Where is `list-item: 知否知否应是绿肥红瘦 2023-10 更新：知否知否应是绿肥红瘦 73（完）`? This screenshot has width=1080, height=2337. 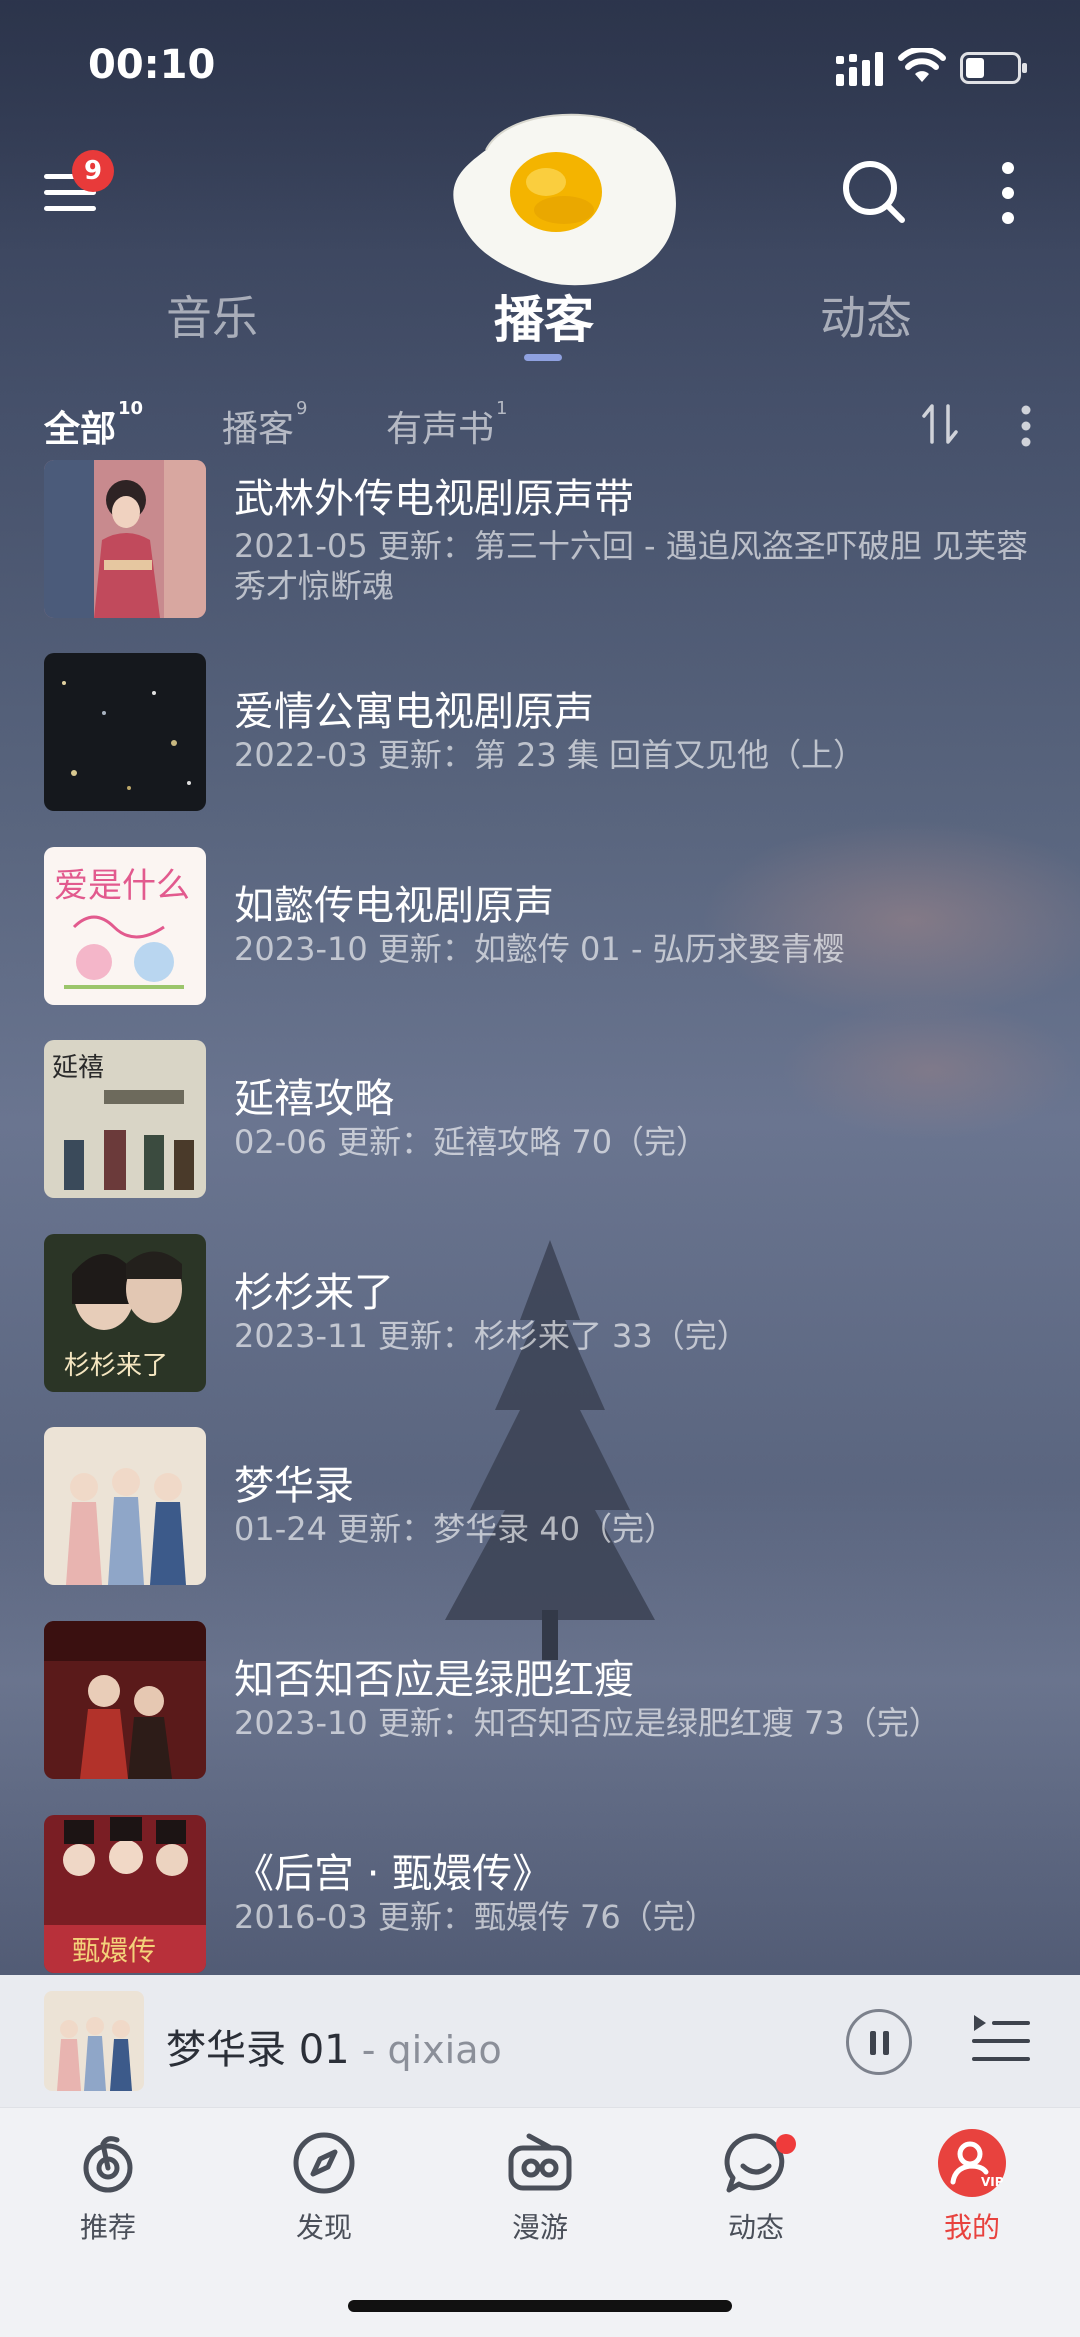
list-item: 知否知否应是绿肥红瘦 2023-10 更新：知否知否应是绿肥红瘦 73（完） is located at coordinates (540, 1703).